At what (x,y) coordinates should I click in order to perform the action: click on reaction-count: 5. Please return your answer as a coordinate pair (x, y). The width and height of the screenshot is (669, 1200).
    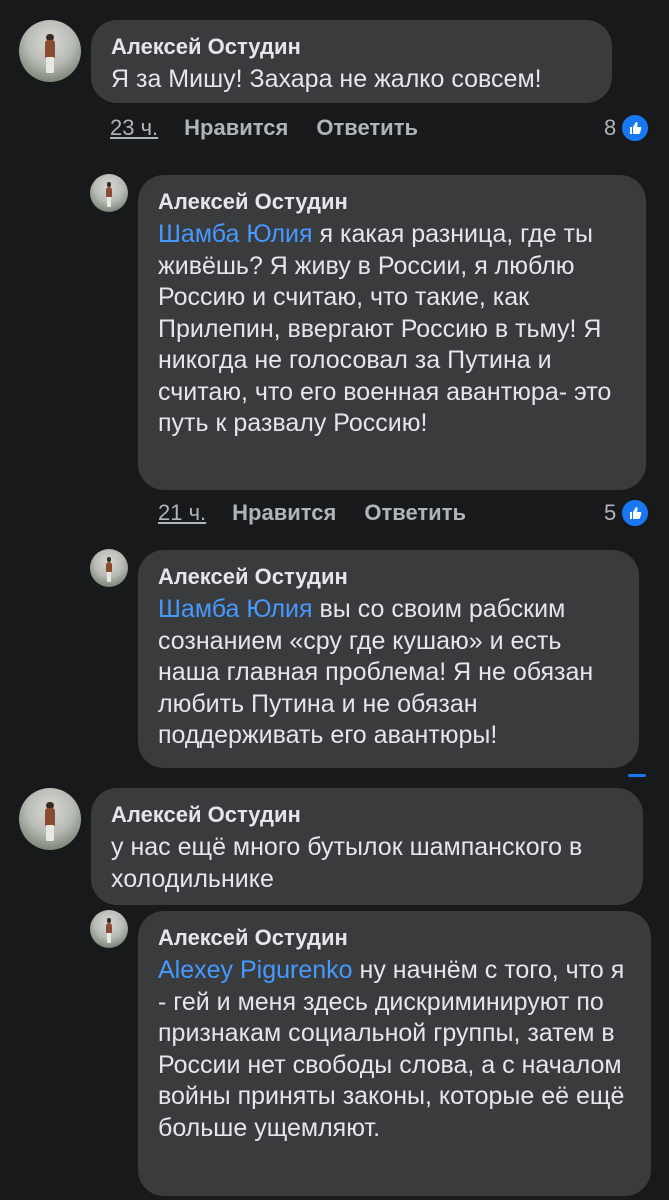
    Looking at the image, I should click on (627, 513).